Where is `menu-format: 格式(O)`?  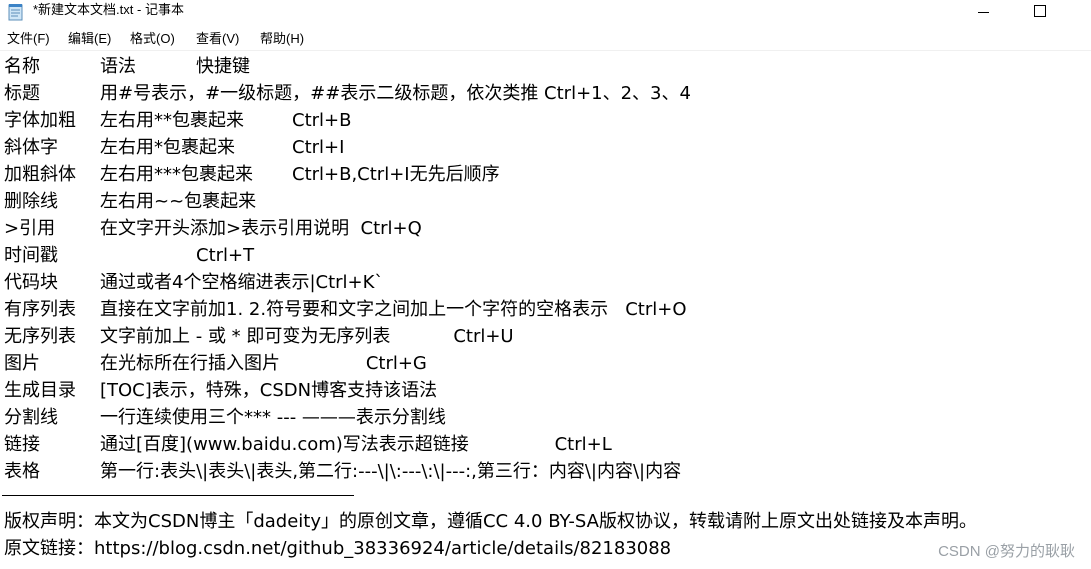 menu-format: 格式(O) is located at coordinates (152, 39).